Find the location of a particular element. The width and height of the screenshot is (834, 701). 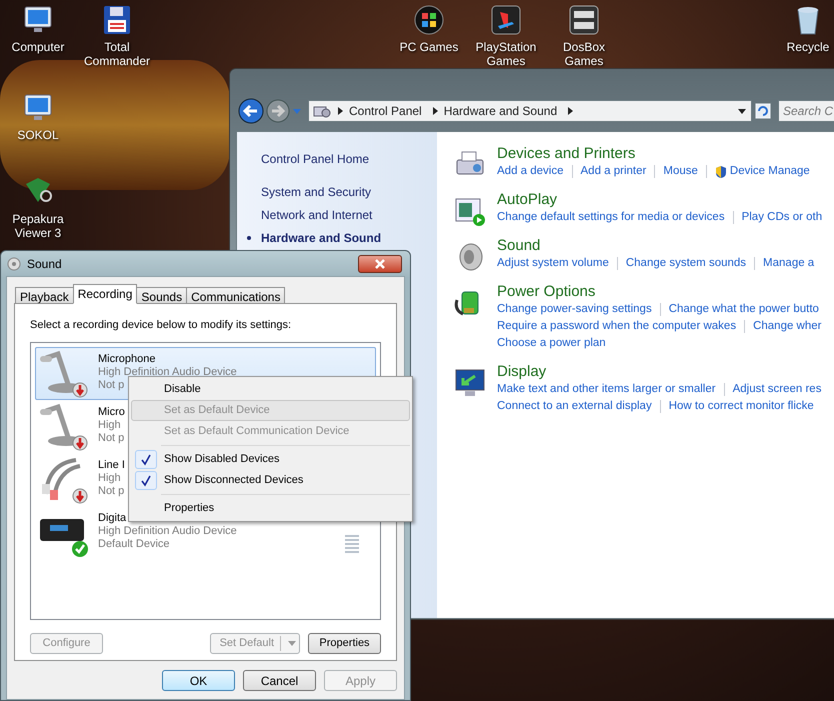

device-detail: Default Device is located at coordinates (134, 544).